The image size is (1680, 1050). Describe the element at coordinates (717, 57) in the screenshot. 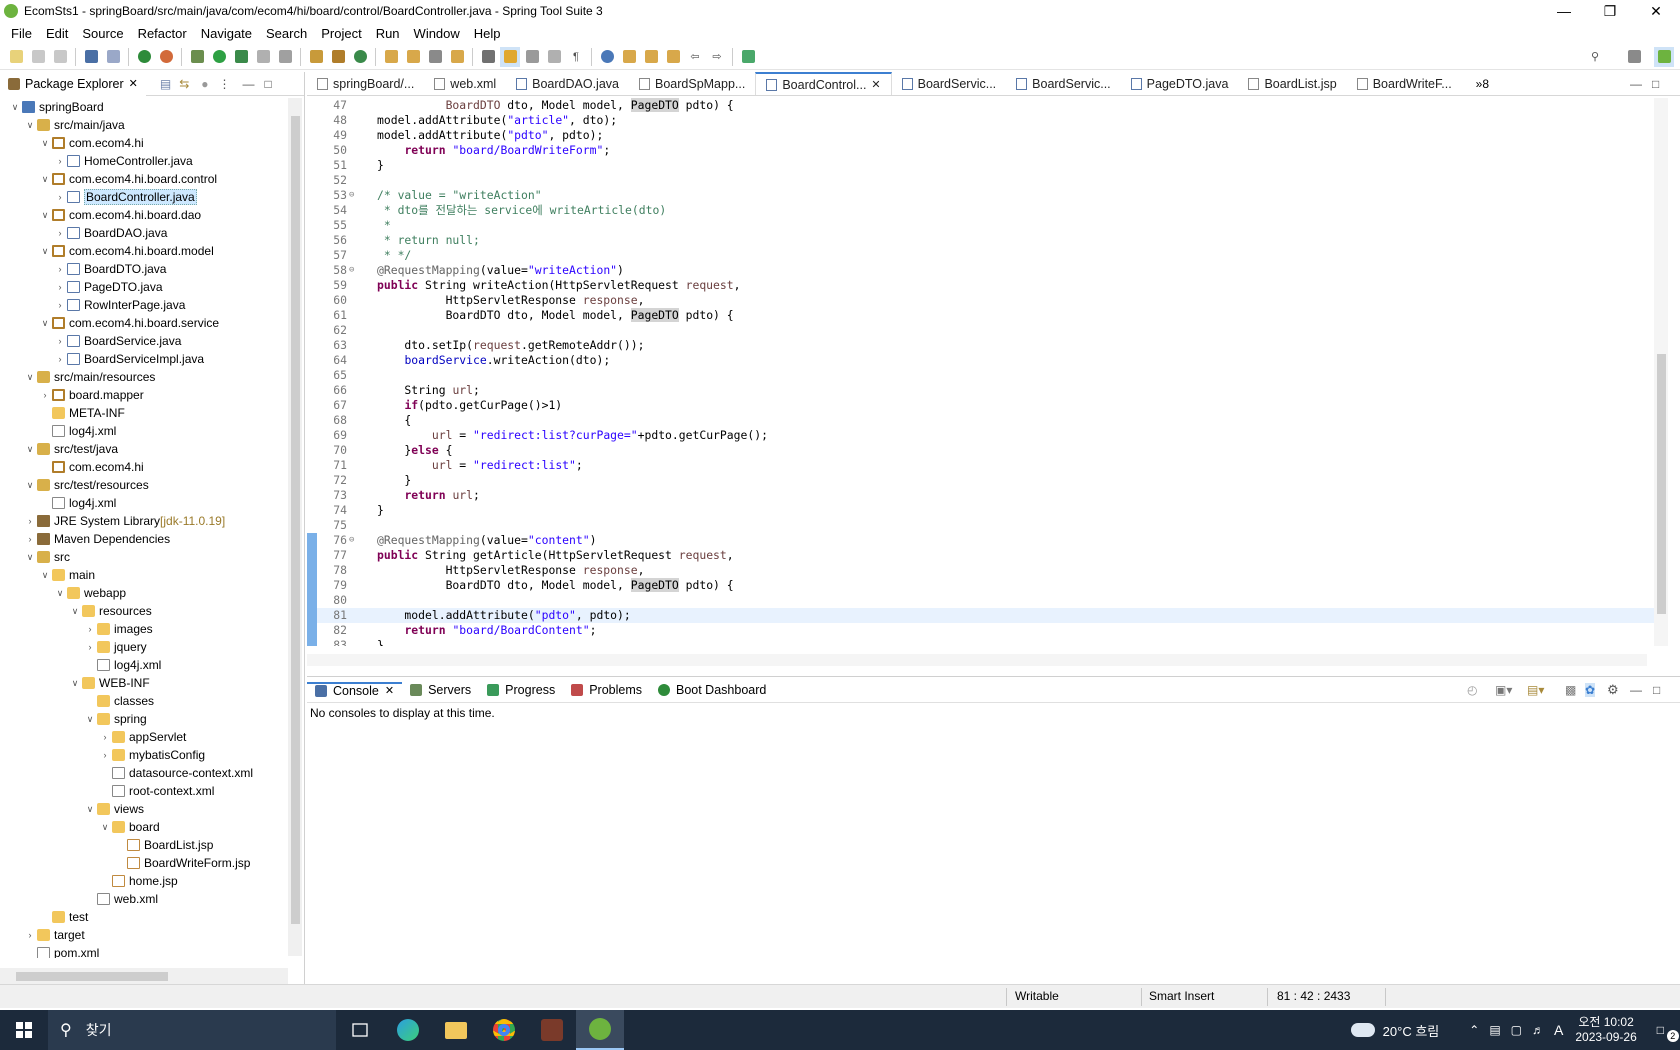

I see `forward-icon: ⇨` at that location.